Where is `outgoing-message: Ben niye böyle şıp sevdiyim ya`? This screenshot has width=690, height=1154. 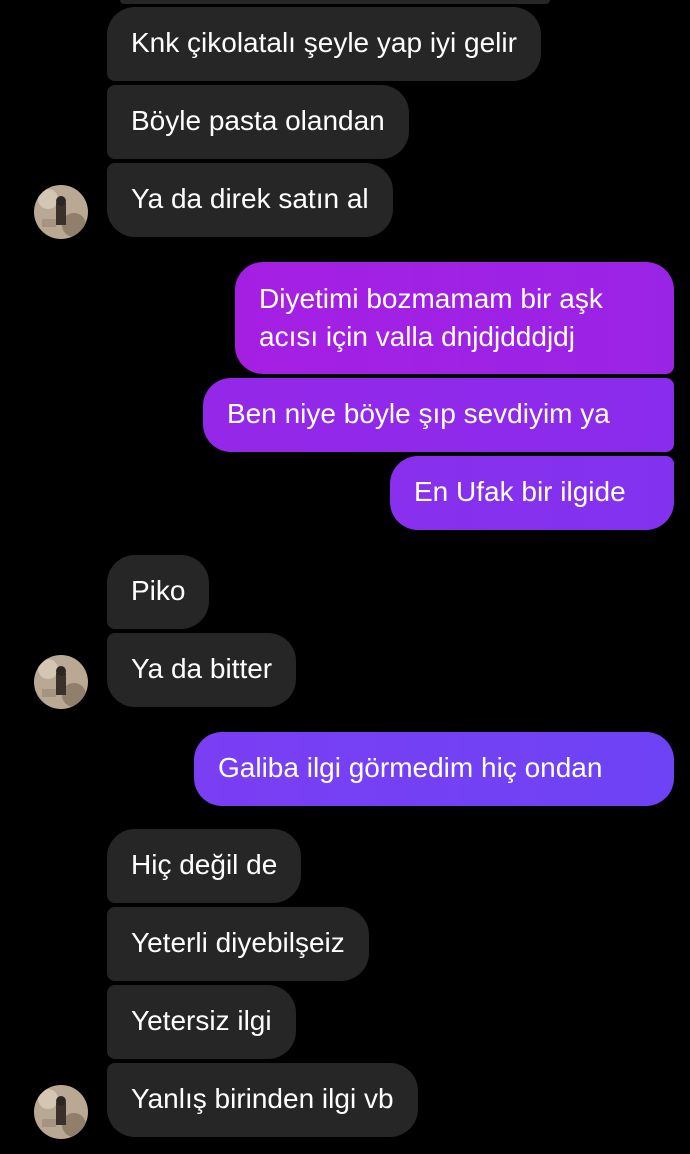
outgoing-message: Ben niye böyle şıp sevdiyim ya is located at coordinates (438, 415).